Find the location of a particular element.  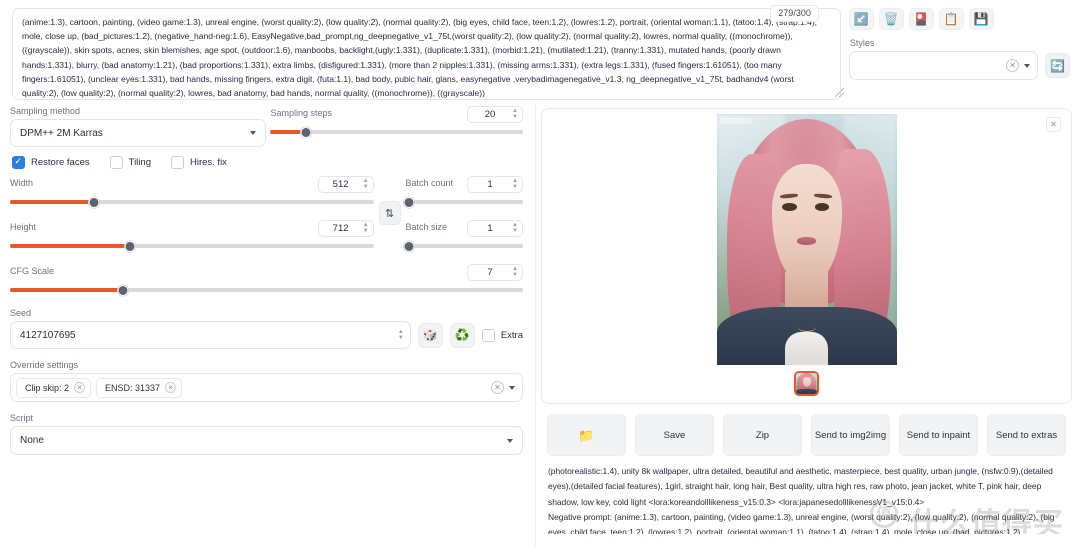

height-slider is located at coordinates (192, 246).